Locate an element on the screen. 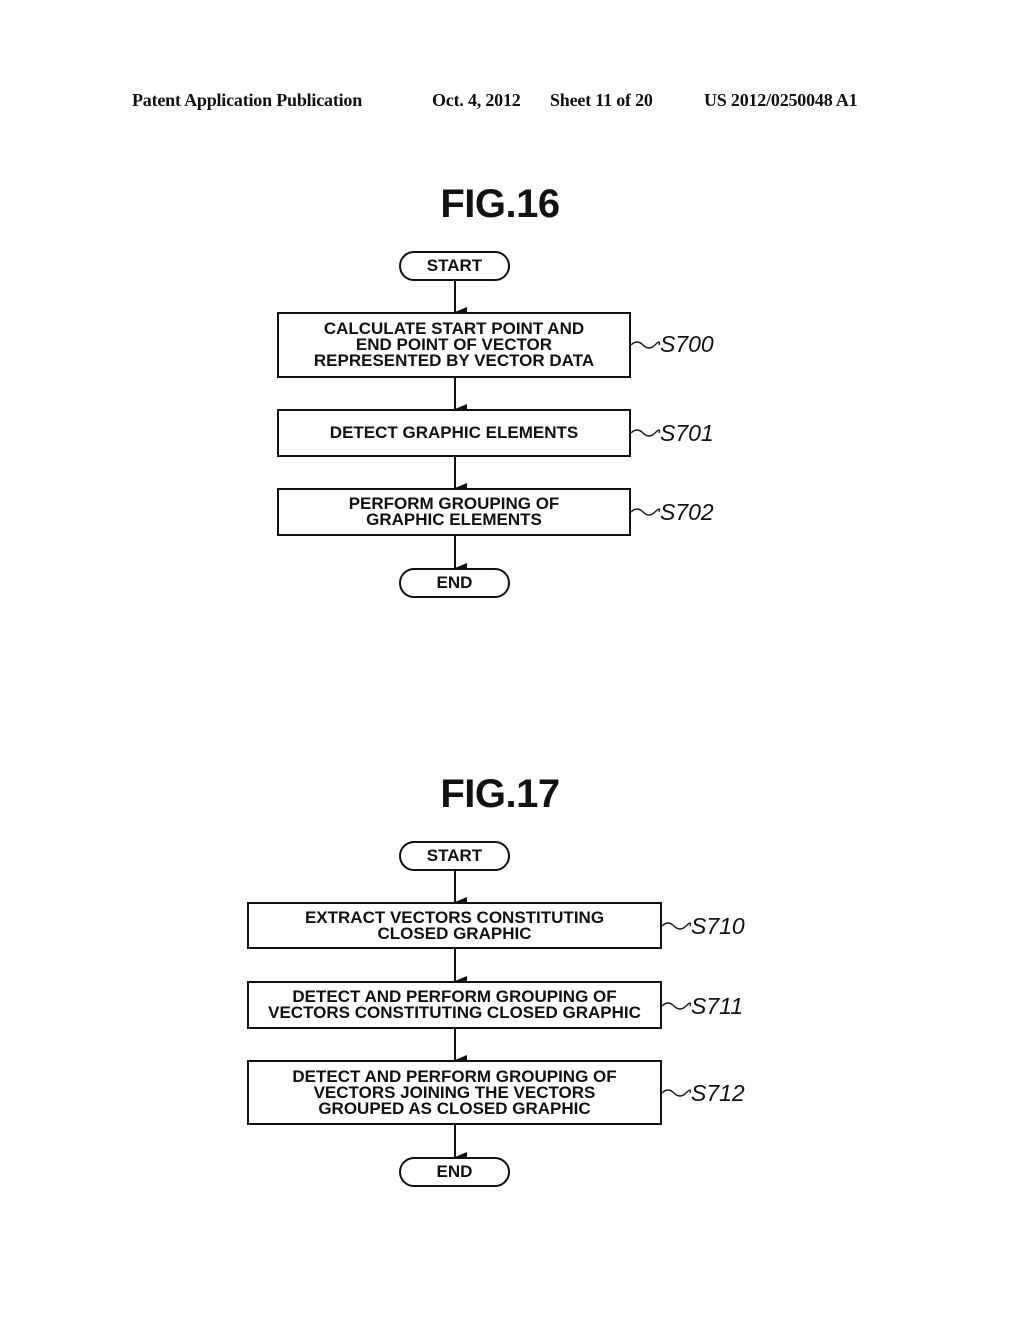  fig17-start-terminal: START is located at coordinates (454, 856).